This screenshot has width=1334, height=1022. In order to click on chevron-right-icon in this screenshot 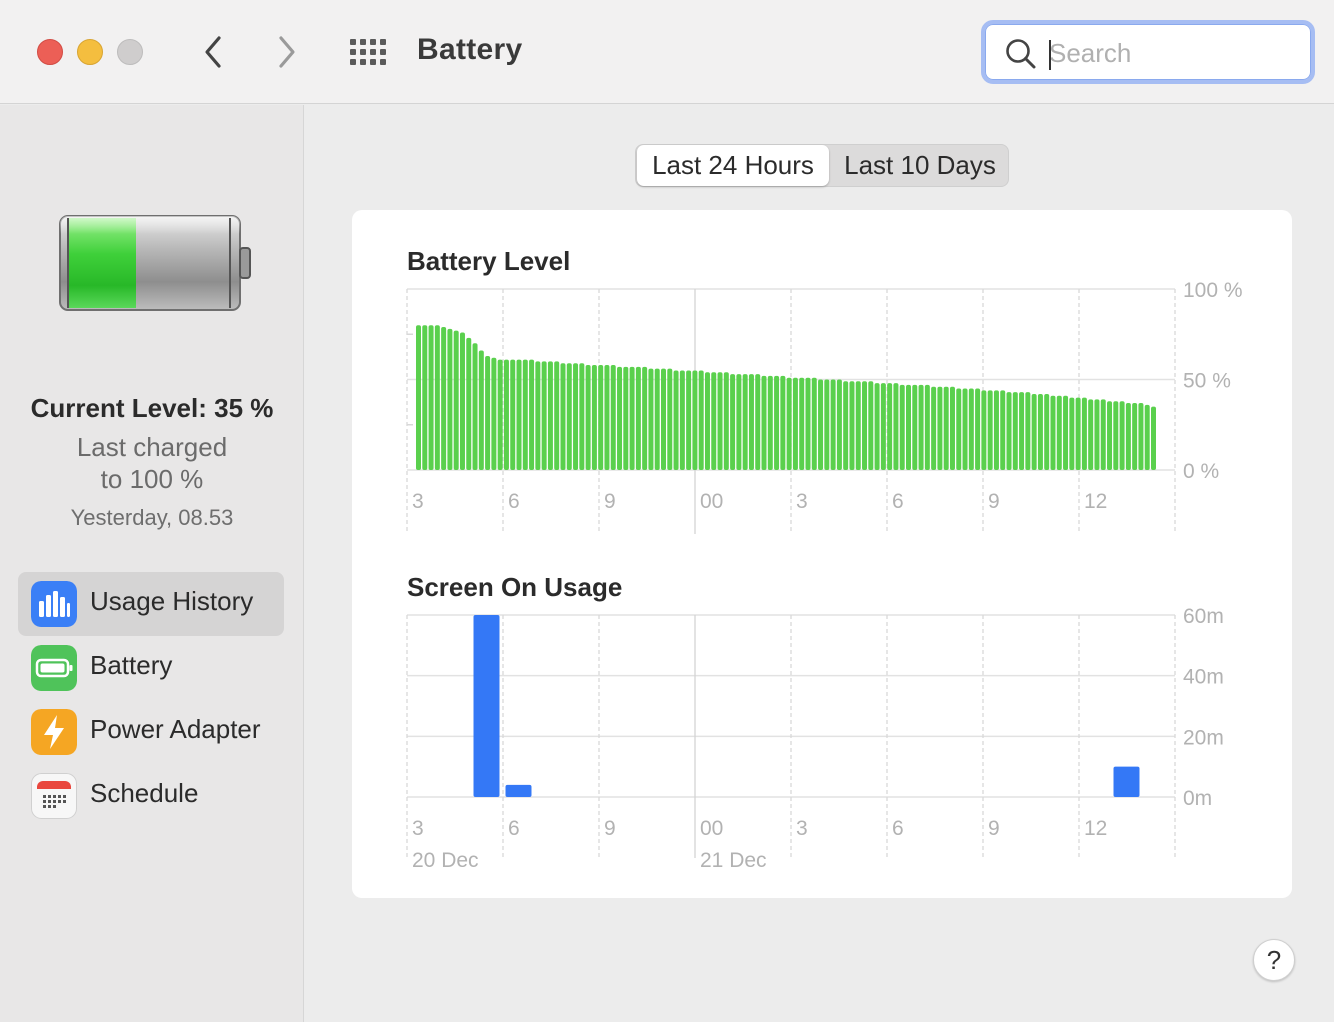, I will do `click(287, 52)`.